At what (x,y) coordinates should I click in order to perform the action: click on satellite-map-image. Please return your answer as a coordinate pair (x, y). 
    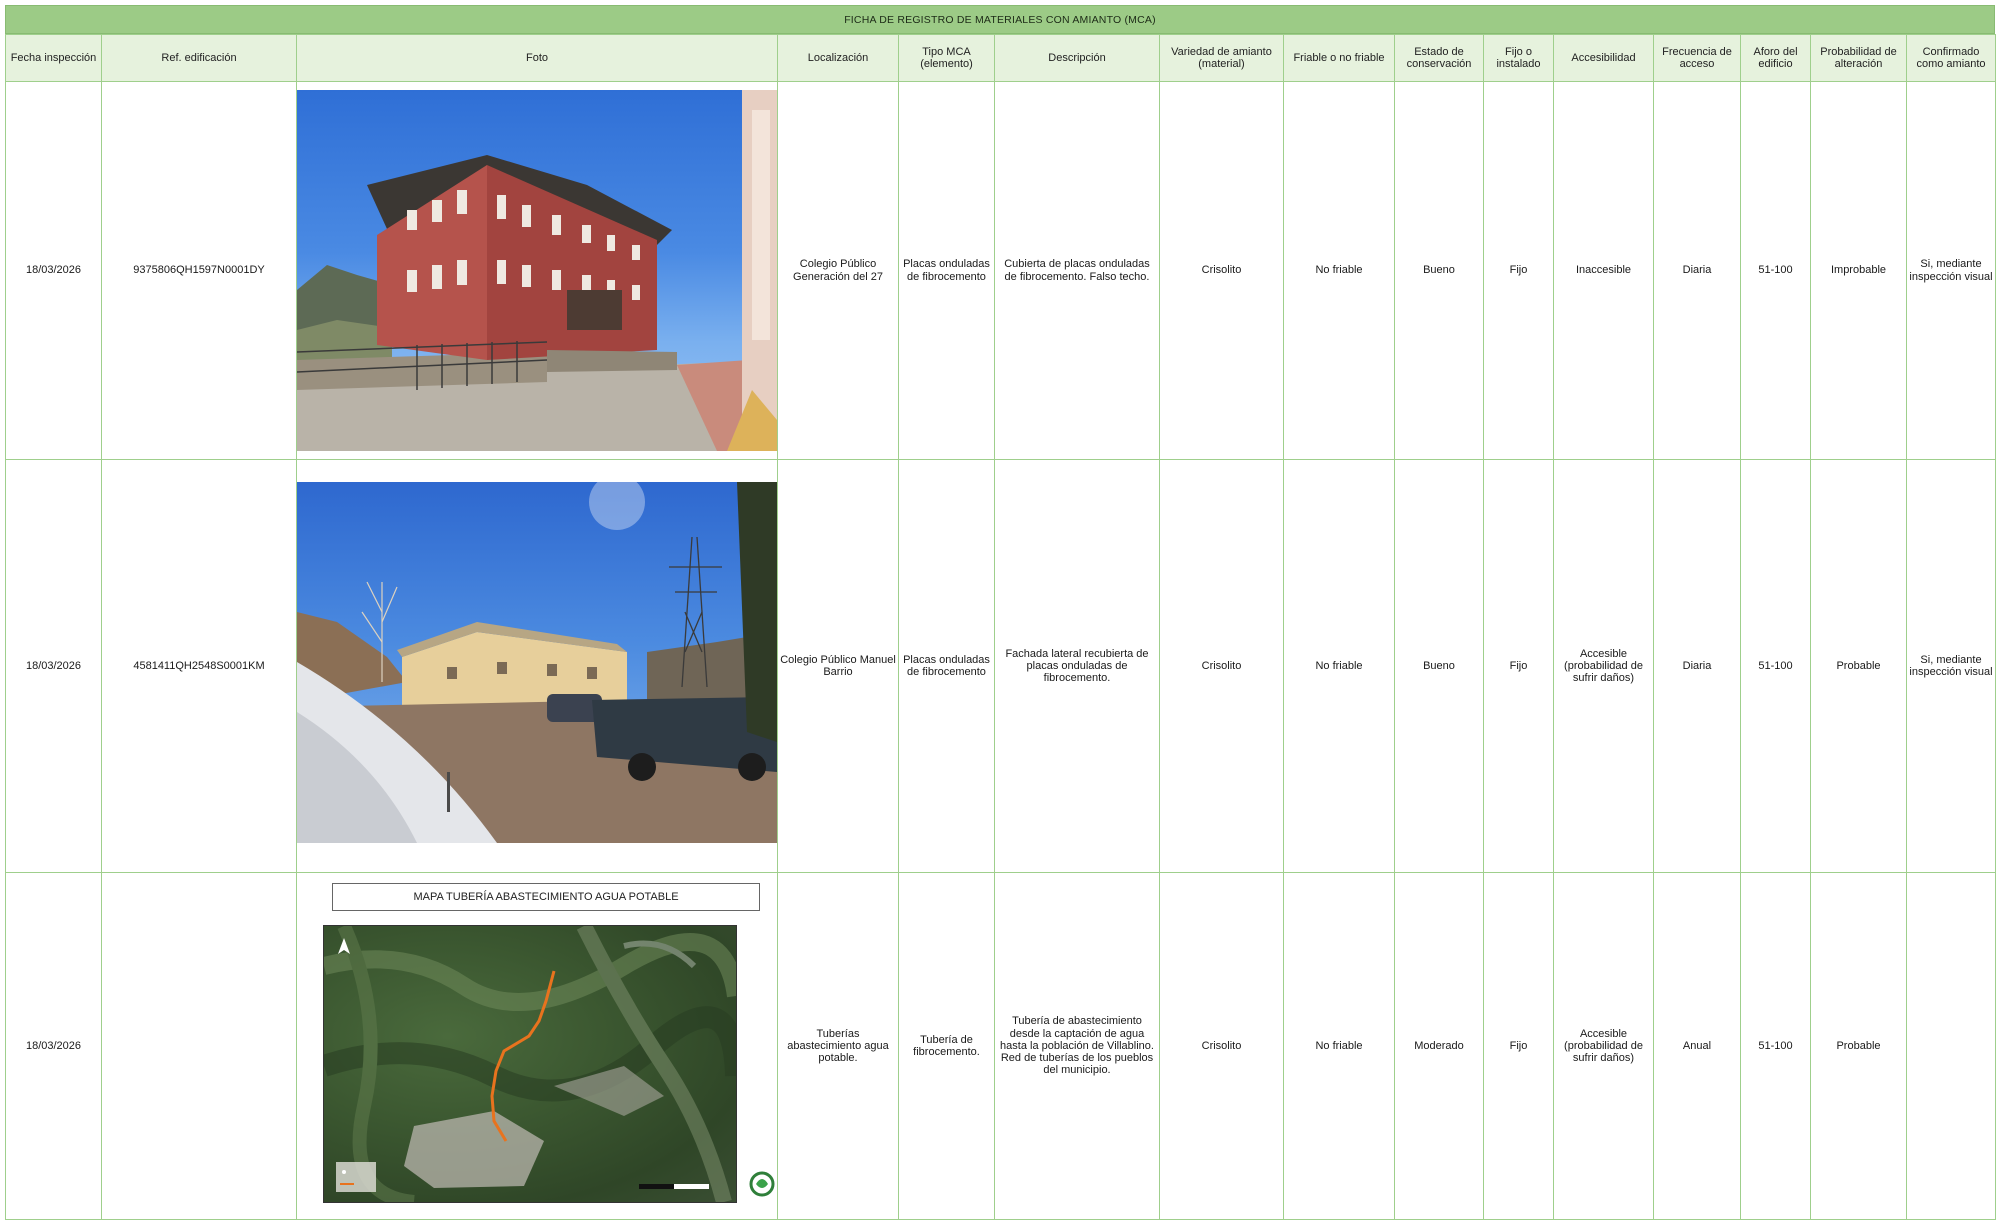
    Looking at the image, I should click on (530, 1064).